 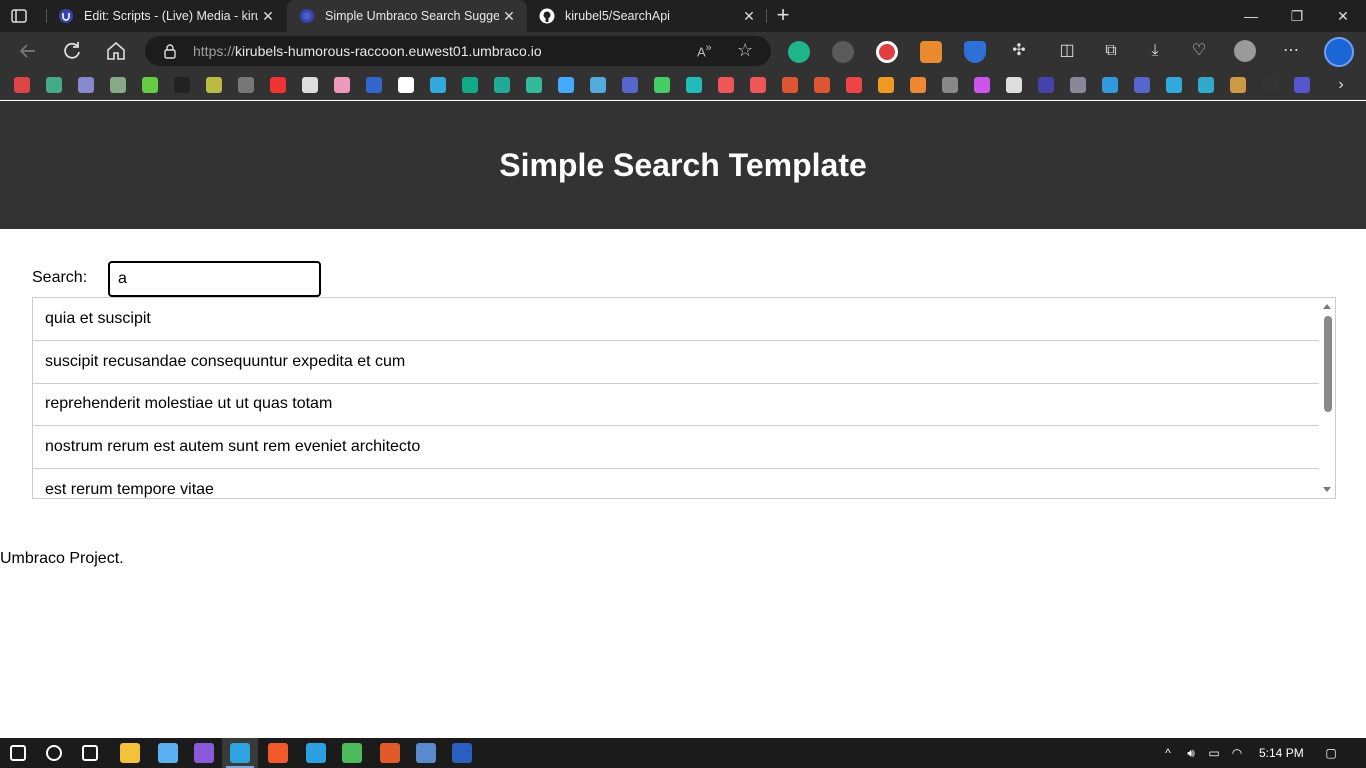 What do you see at coordinates (1328, 364) in the screenshot?
I see `scrollbar-thumb` at bounding box center [1328, 364].